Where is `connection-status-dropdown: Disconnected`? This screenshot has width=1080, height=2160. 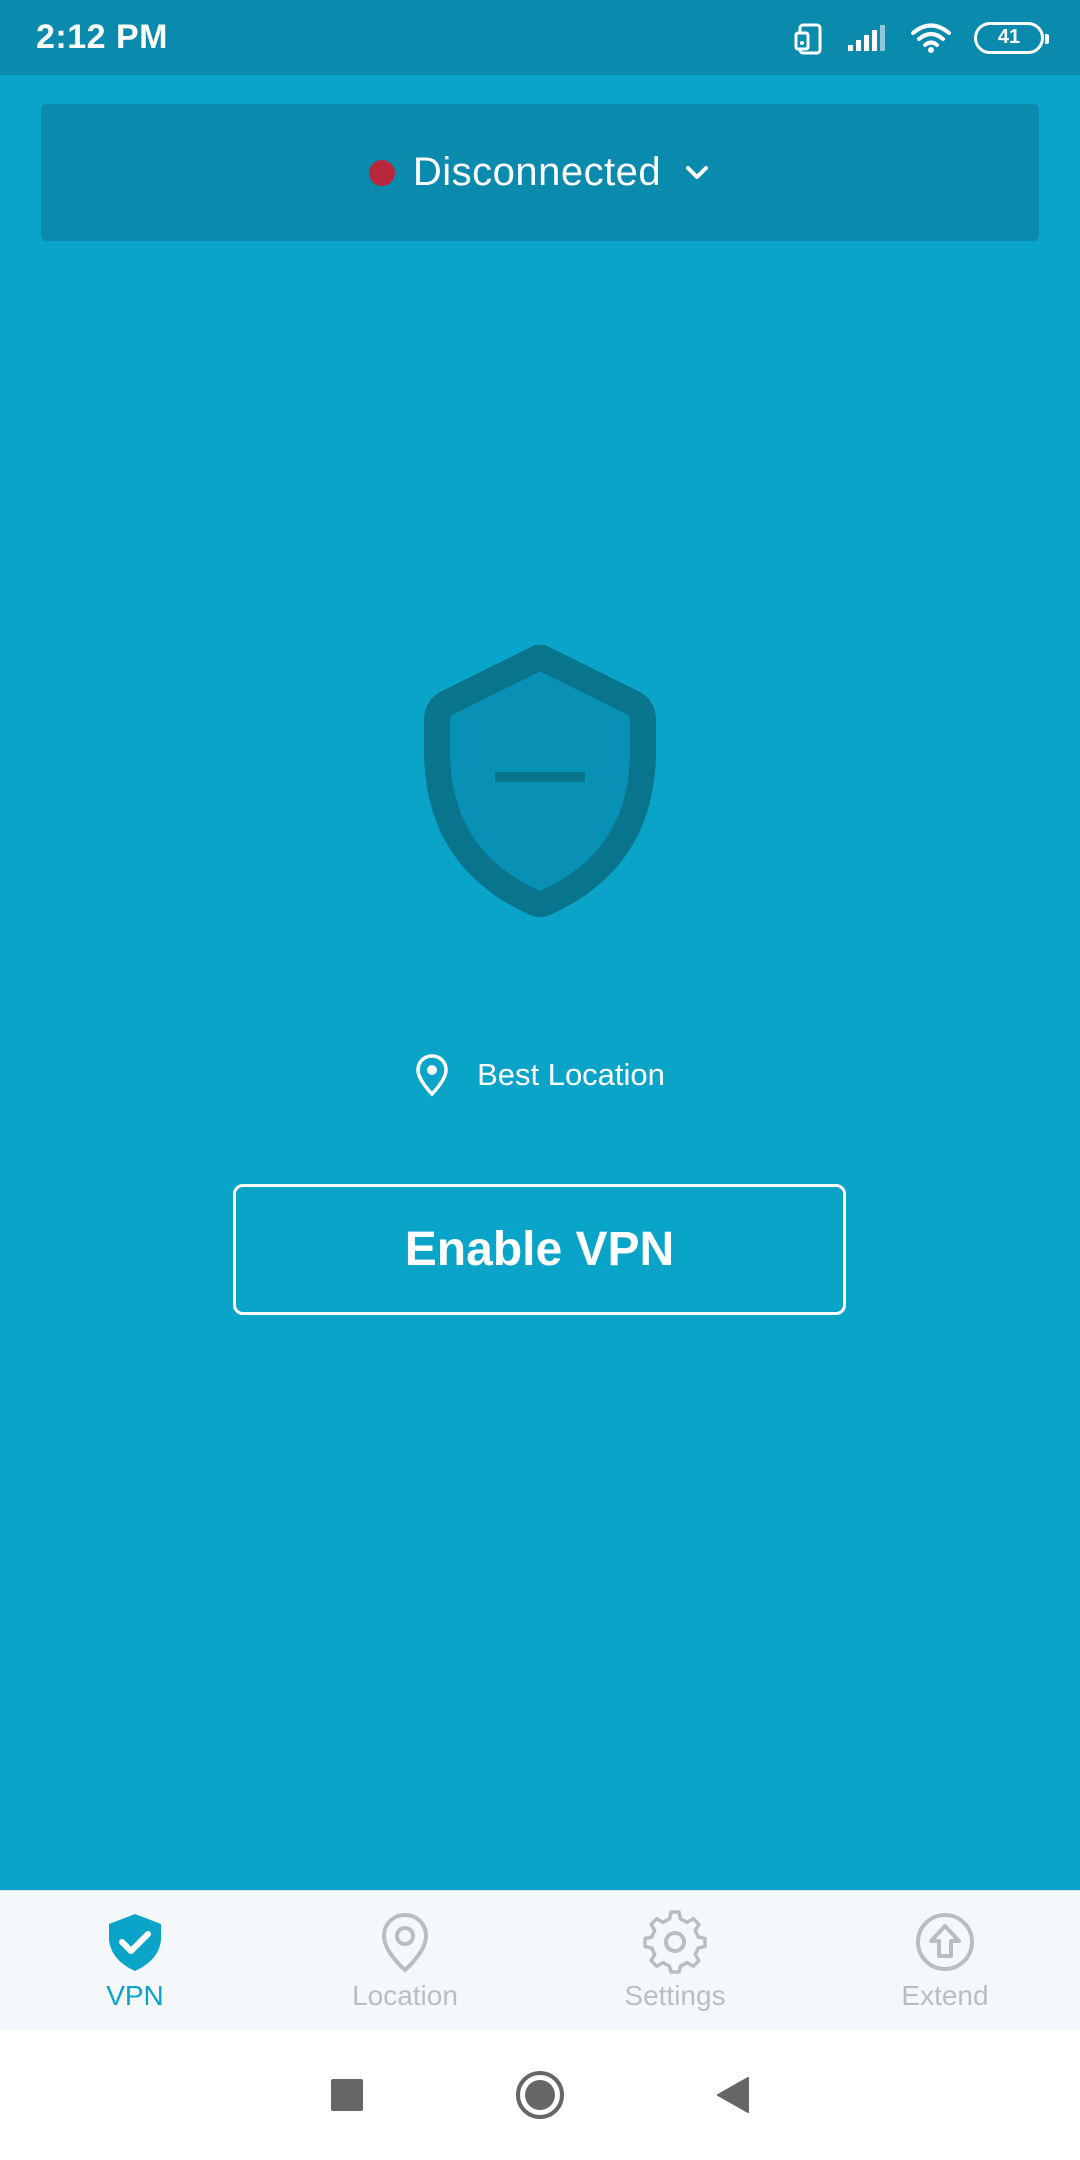
connection-status-dropdown: Disconnected is located at coordinates (540, 172).